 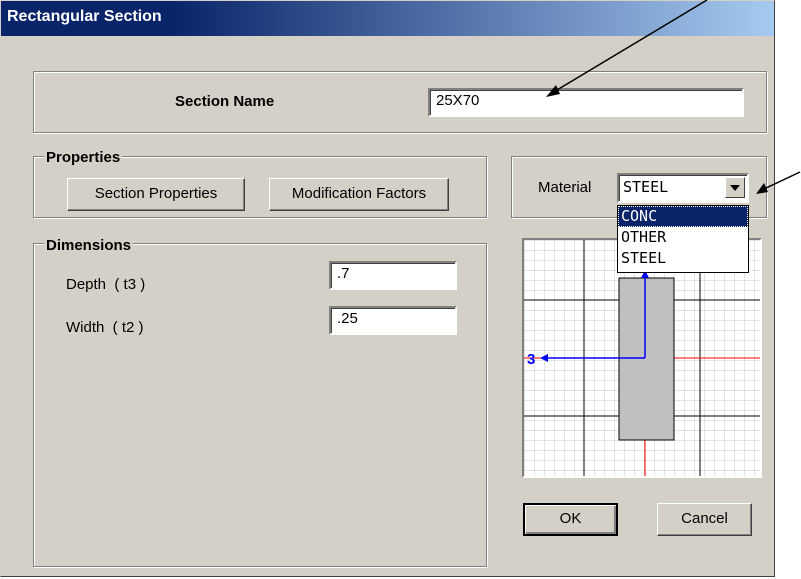 What do you see at coordinates (105, 327) in the screenshot?
I see `width-label: Width ( t2 )` at bounding box center [105, 327].